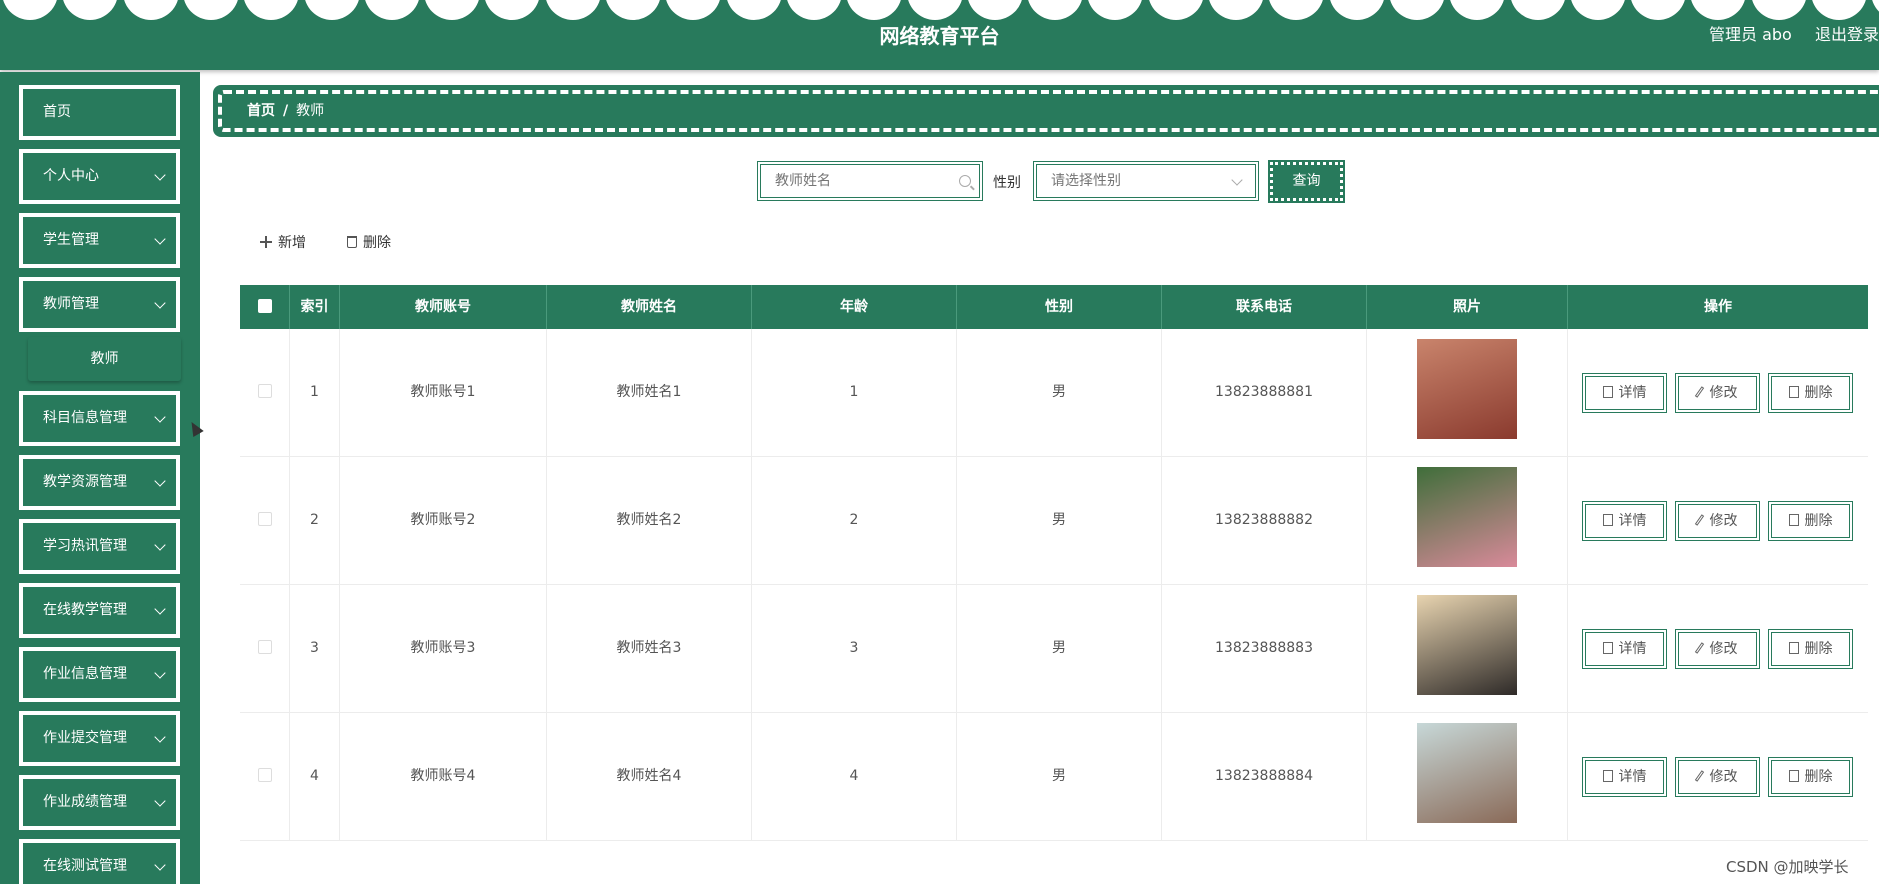 This screenshot has width=1879, height=884. What do you see at coordinates (99, 176) in the screenshot?
I see `sidebar-item-personal-center: 个人中心` at bounding box center [99, 176].